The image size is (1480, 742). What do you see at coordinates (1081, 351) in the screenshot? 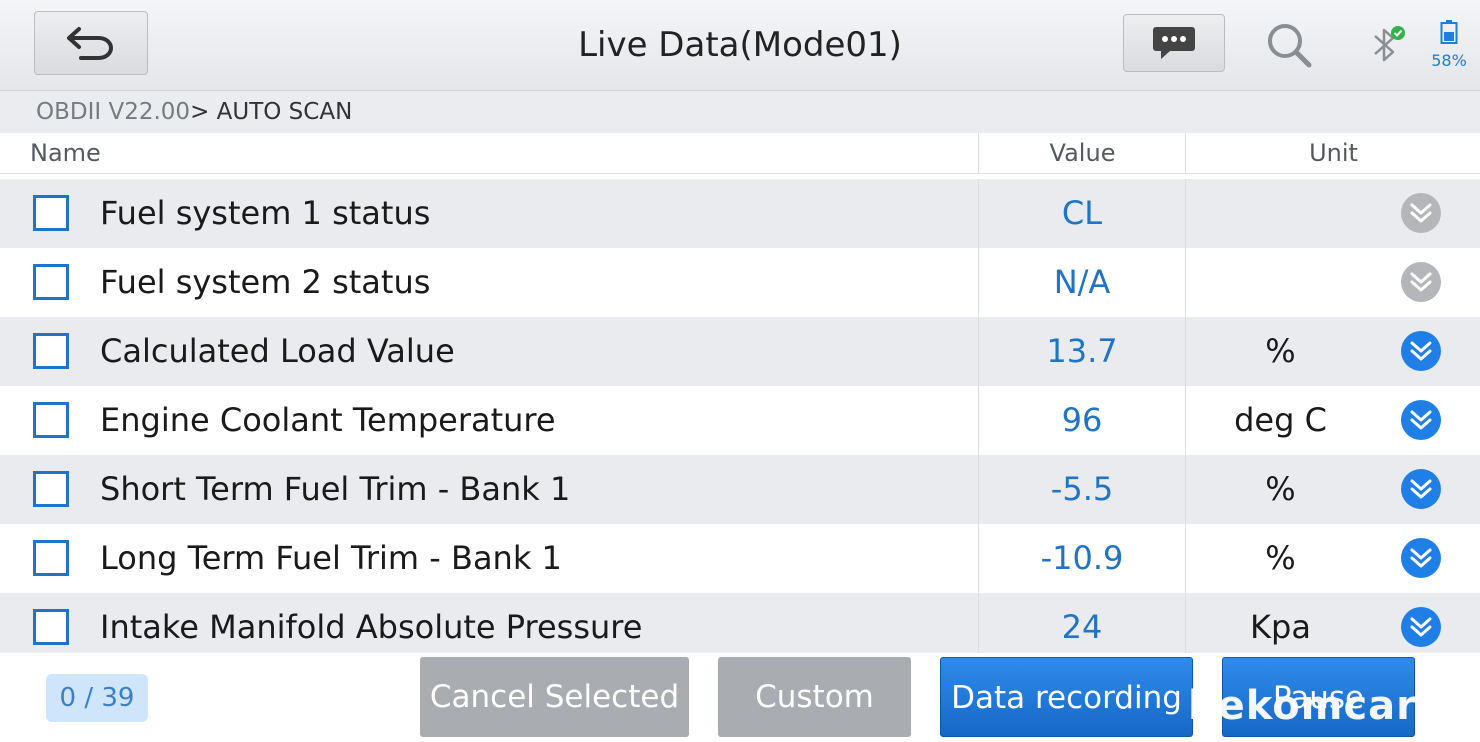
I see `row-value: 13.7` at bounding box center [1081, 351].